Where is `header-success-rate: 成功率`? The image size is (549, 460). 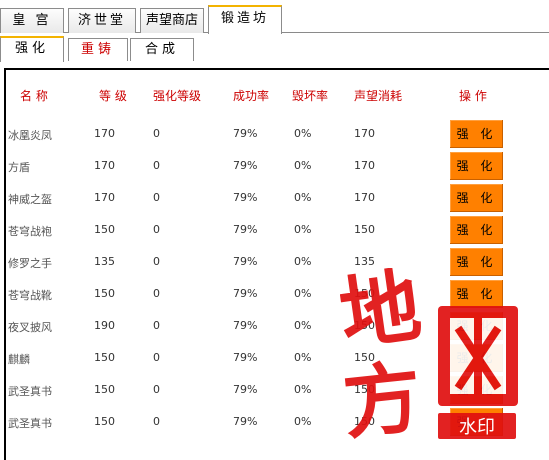
header-success-rate: 成功率 is located at coordinates (251, 96).